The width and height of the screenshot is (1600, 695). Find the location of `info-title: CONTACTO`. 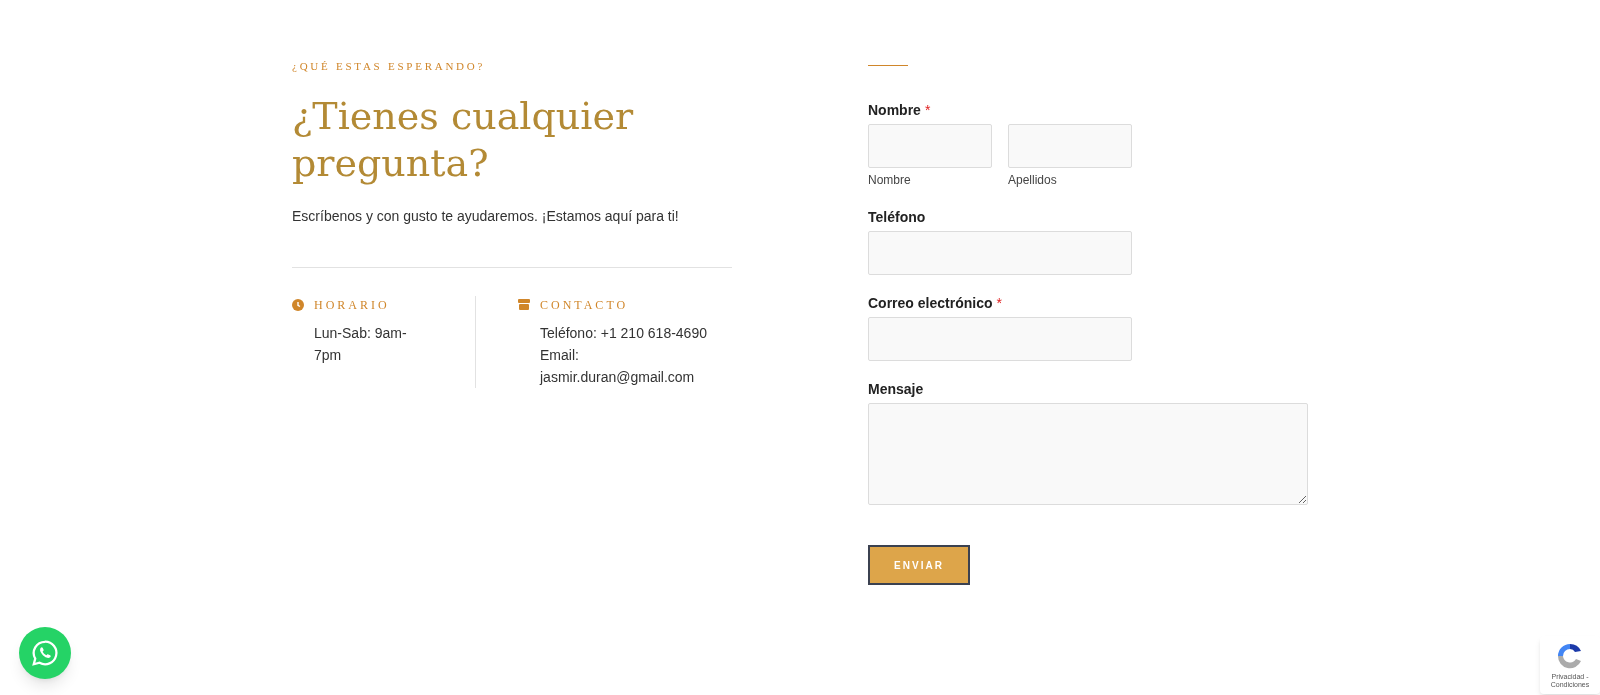

info-title: CONTACTO is located at coordinates (584, 305).